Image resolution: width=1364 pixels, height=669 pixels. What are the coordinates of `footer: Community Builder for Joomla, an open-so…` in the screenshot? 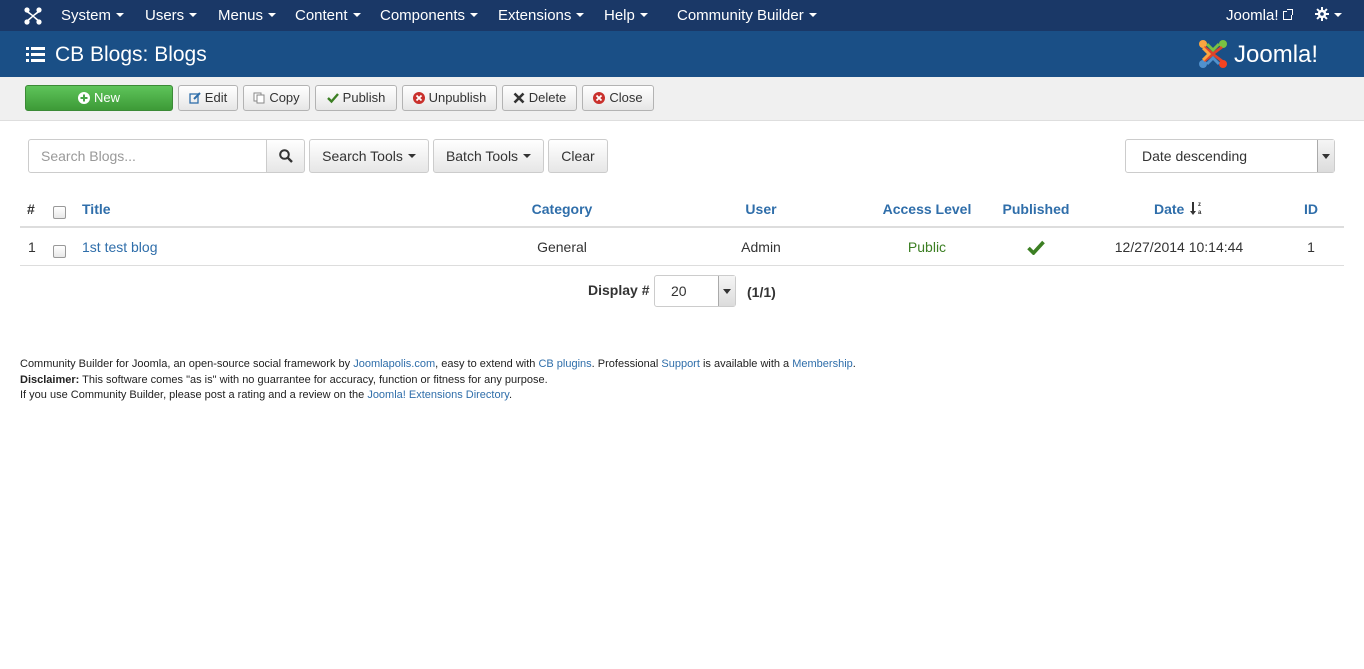 It's located at (438, 380).